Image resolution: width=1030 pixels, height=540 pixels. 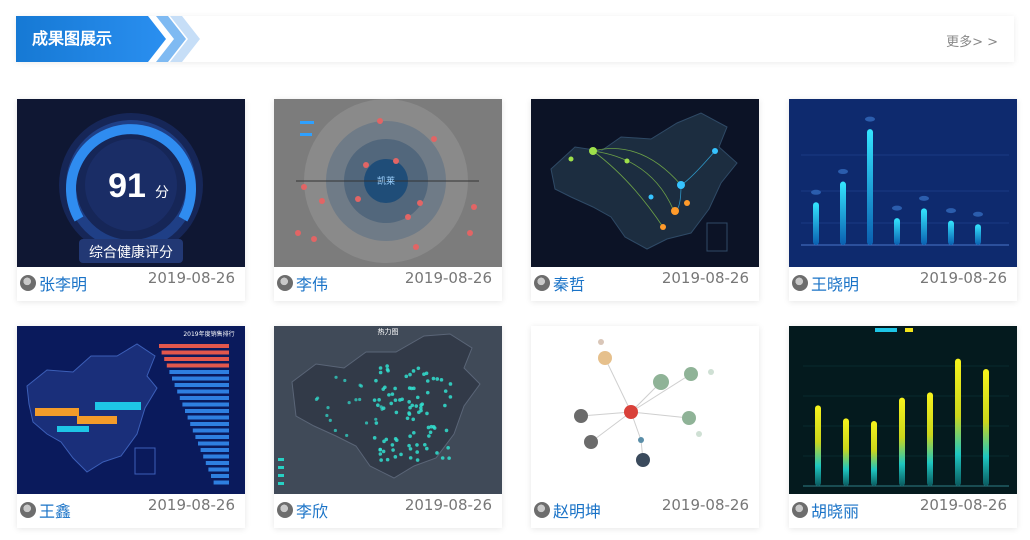 I want to click on thumbnail-network: 凯莱, so click(x=388, y=183).